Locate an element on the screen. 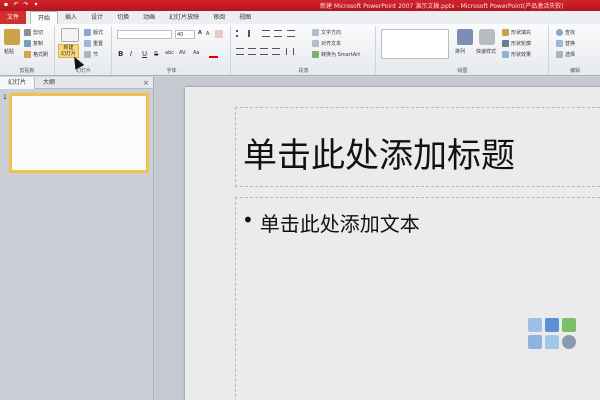 This screenshot has height=400, width=600. increase-indent-icon is located at coordinates (278, 33).